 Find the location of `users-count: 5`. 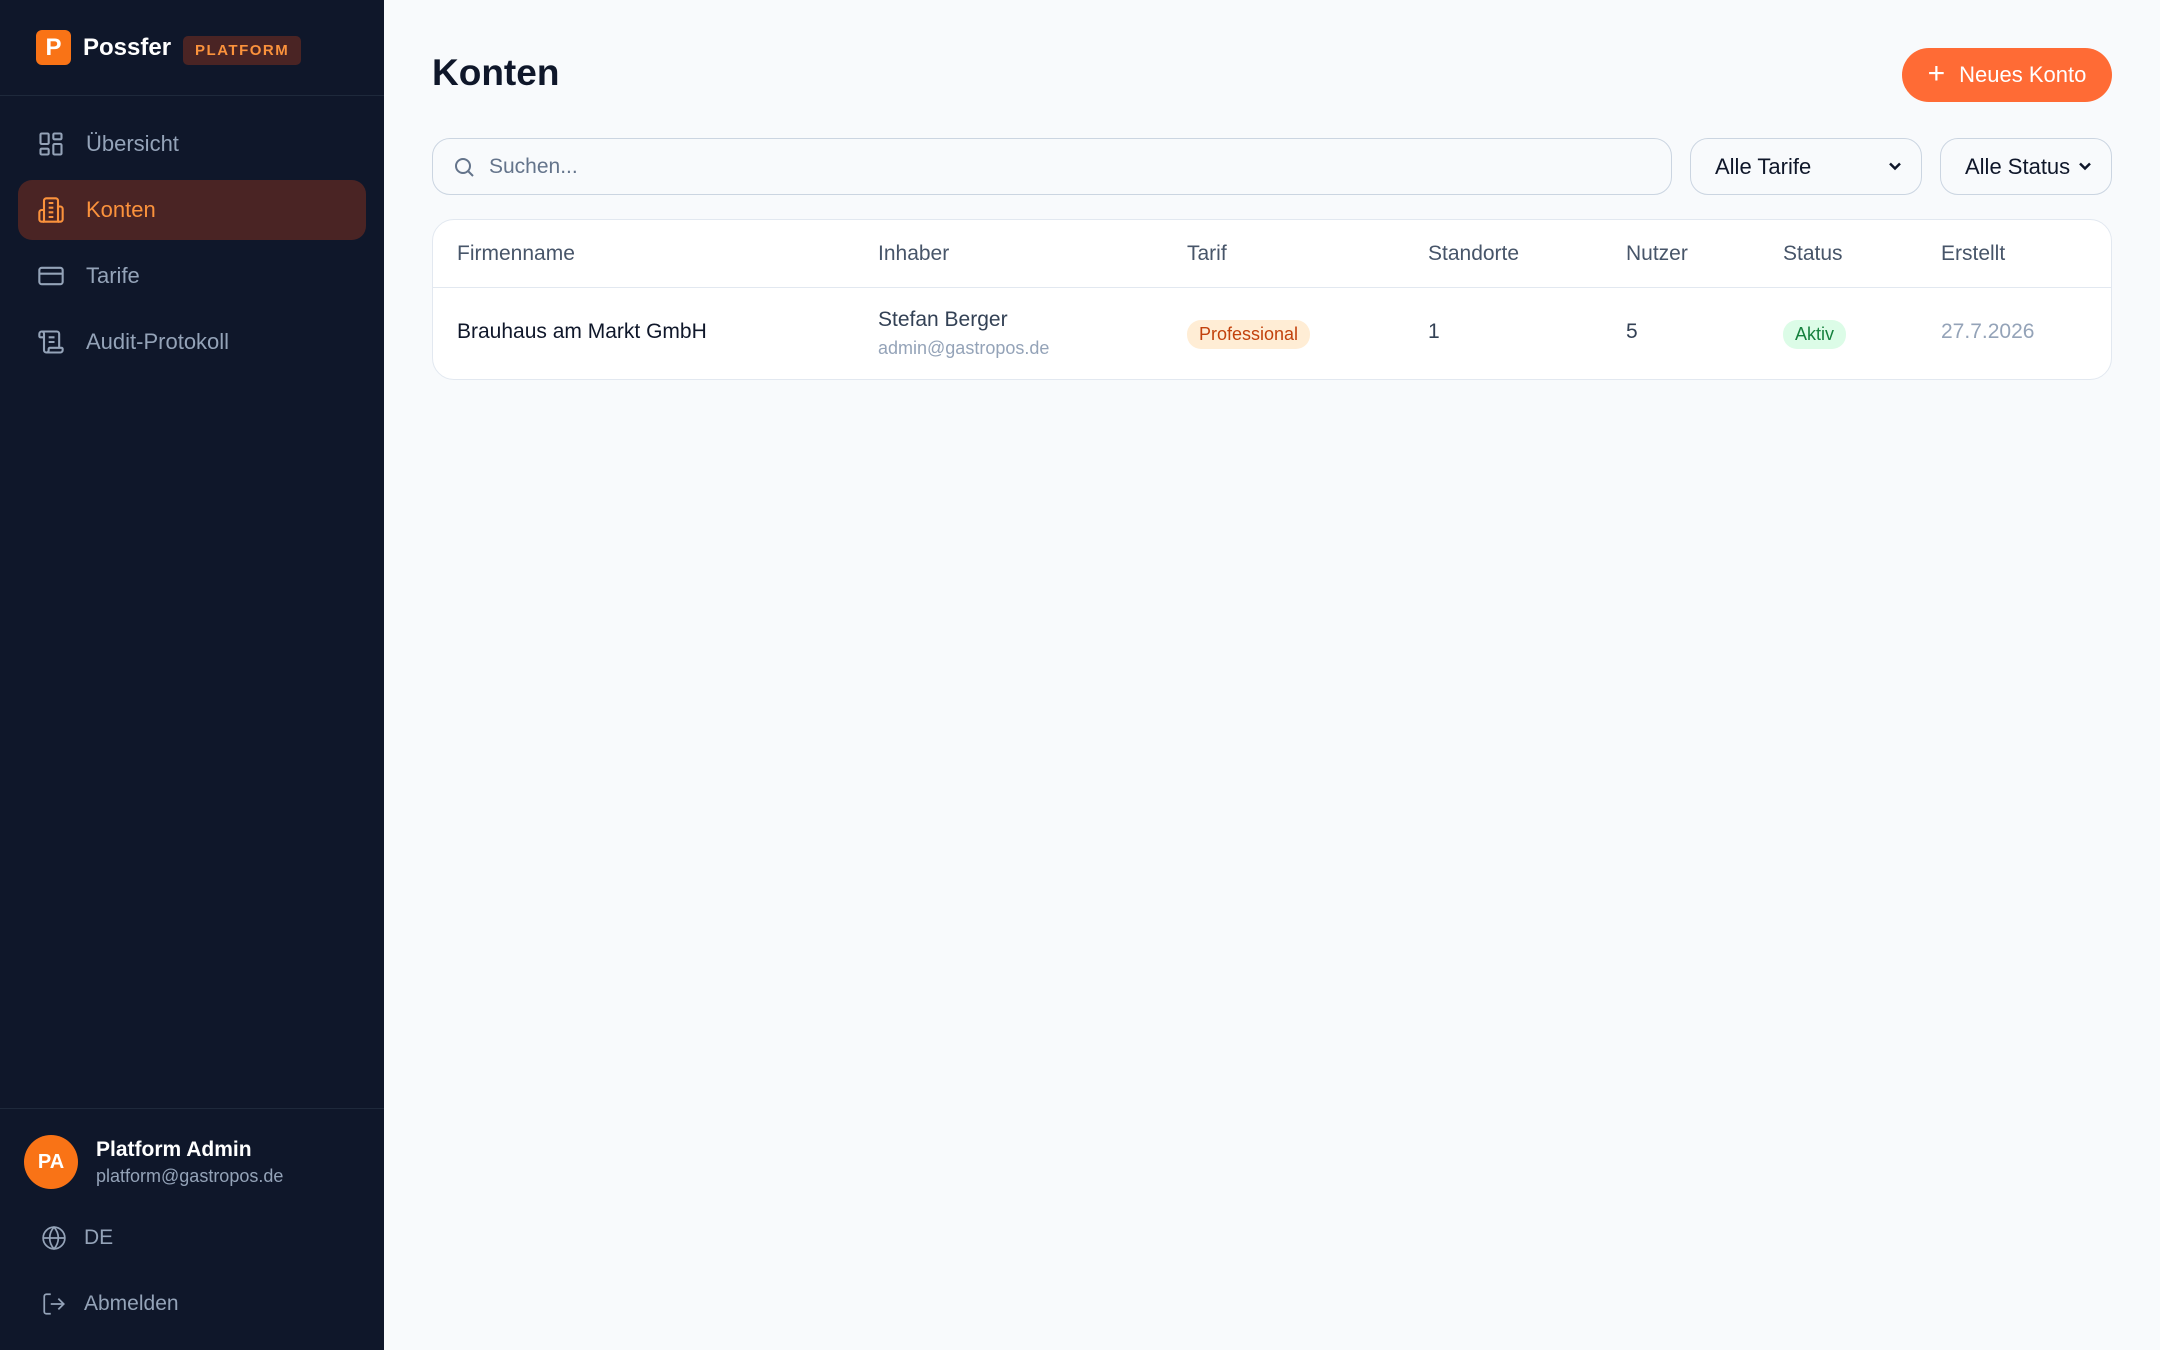

users-count: 5 is located at coordinates (1632, 331).